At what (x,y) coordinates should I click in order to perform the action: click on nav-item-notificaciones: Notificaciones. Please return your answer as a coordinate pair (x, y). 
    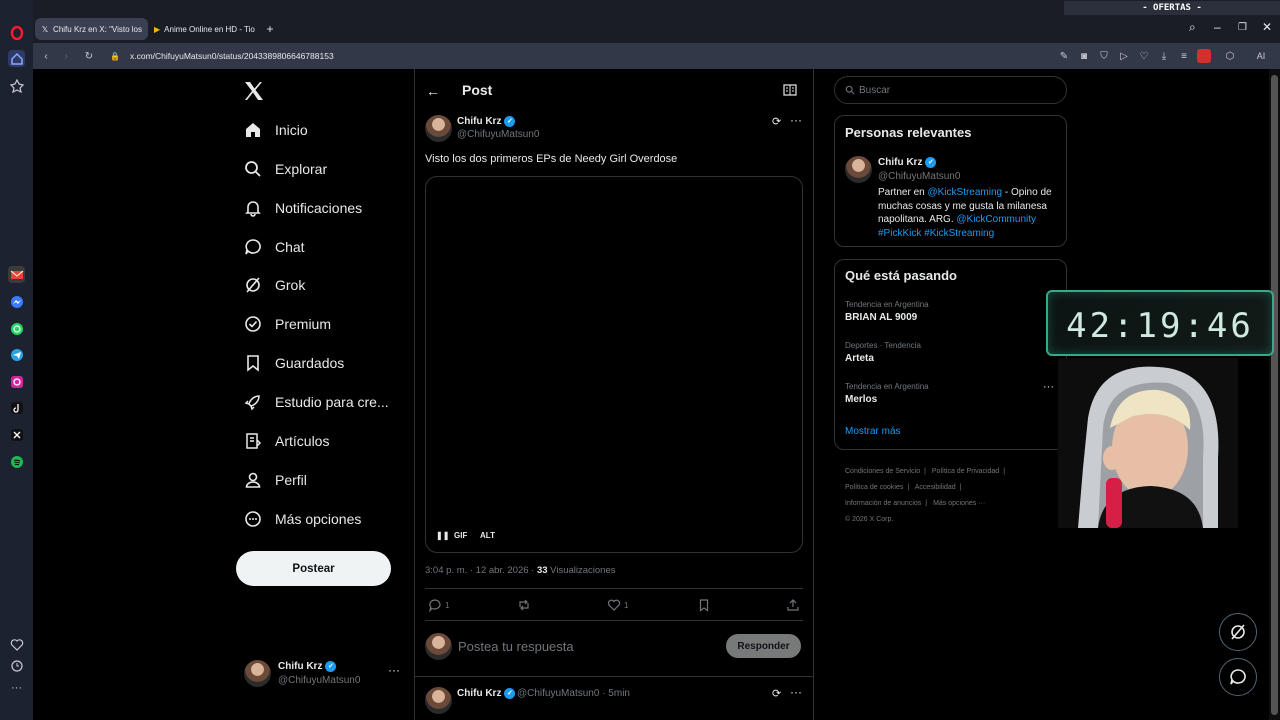
    Looking at the image, I should click on (302, 208).